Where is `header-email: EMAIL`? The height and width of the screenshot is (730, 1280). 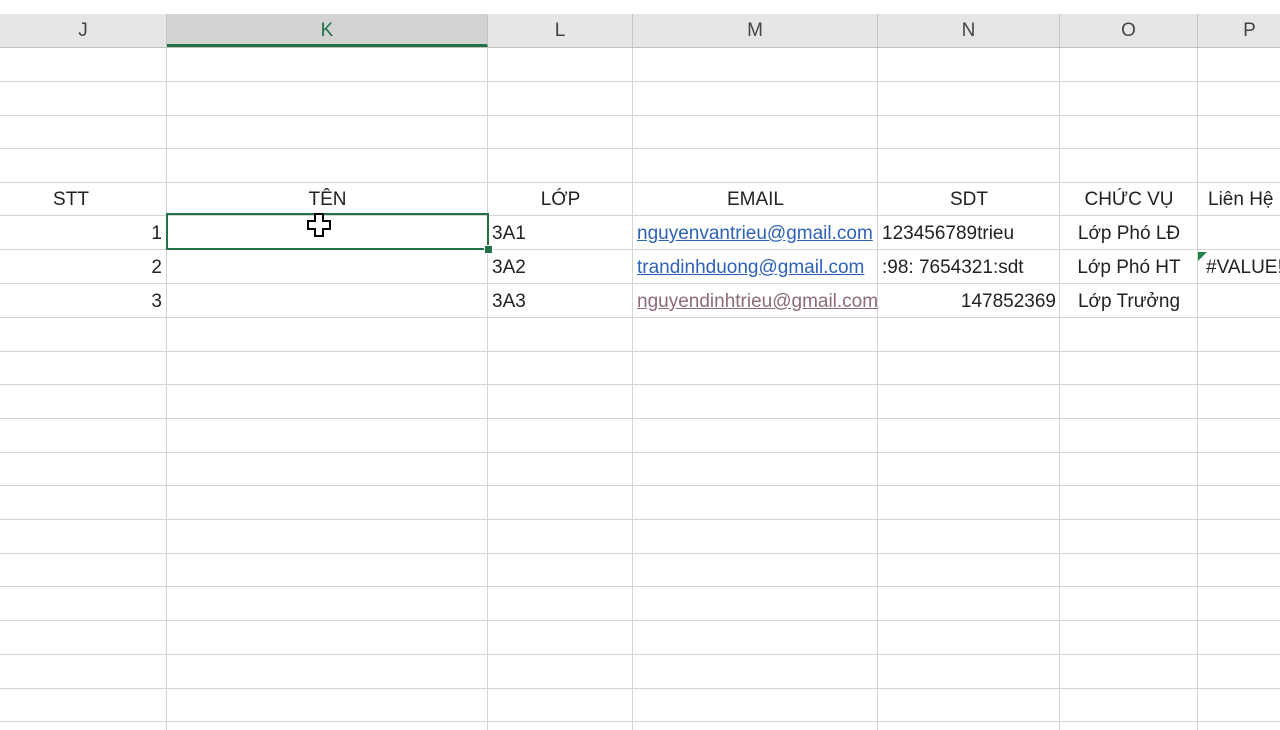 header-email: EMAIL is located at coordinates (755, 199).